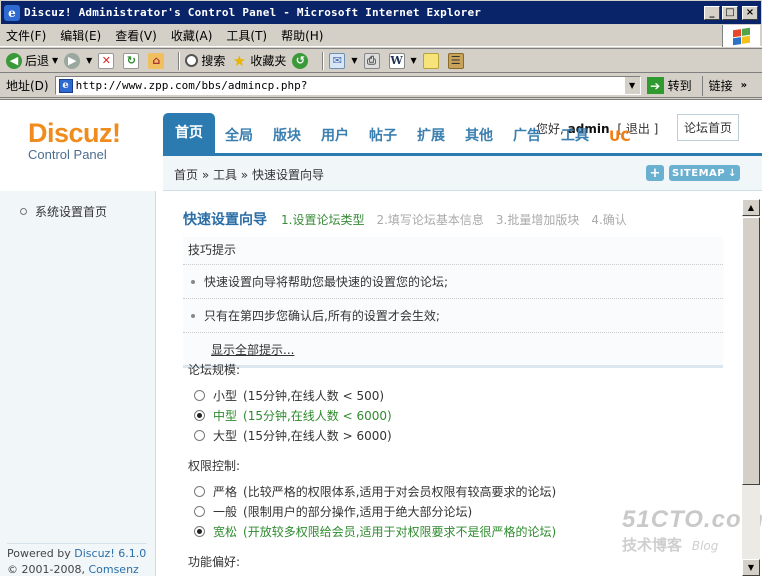  Describe the element at coordinates (708, 127) in the screenshot. I see `forum-home-button: 论坛首页` at that location.